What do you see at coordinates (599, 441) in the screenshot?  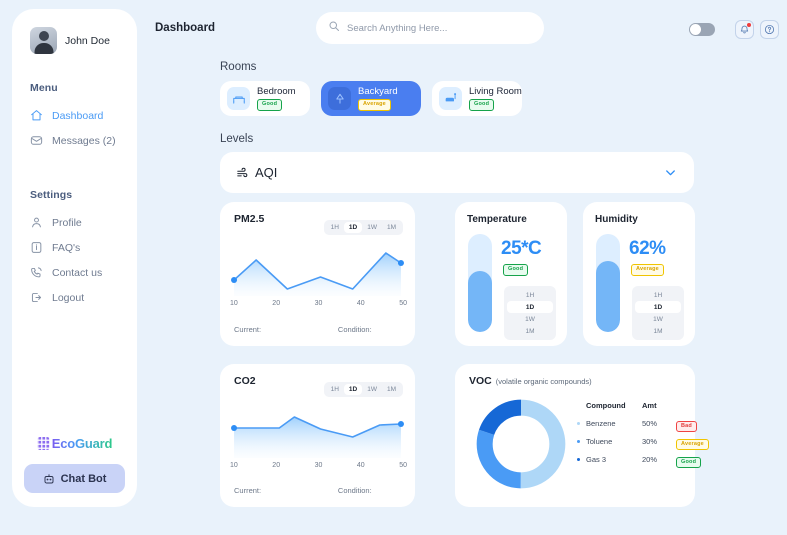 I see `cell-compound: Toluene` at bounding box center [599, 441].